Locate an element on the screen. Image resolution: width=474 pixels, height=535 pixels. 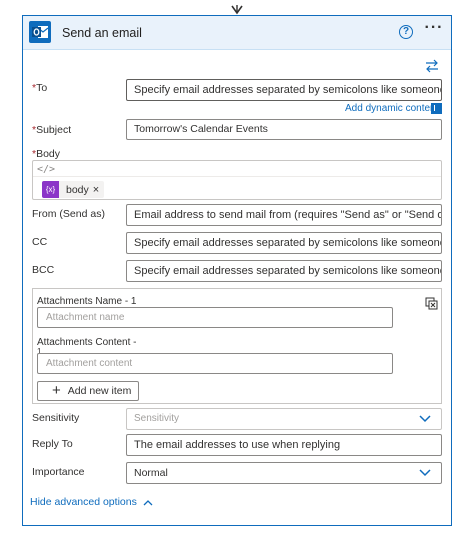
plus-icon: + is located at coordinates (56, 390).